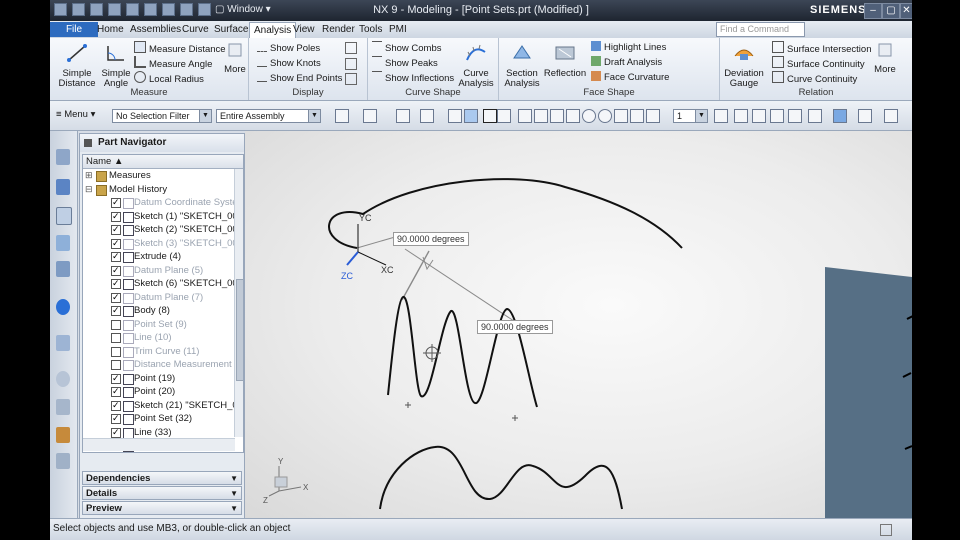 This screenshot has width=960, height=540. I want to click on pan-view-icon, so click(777, 116).